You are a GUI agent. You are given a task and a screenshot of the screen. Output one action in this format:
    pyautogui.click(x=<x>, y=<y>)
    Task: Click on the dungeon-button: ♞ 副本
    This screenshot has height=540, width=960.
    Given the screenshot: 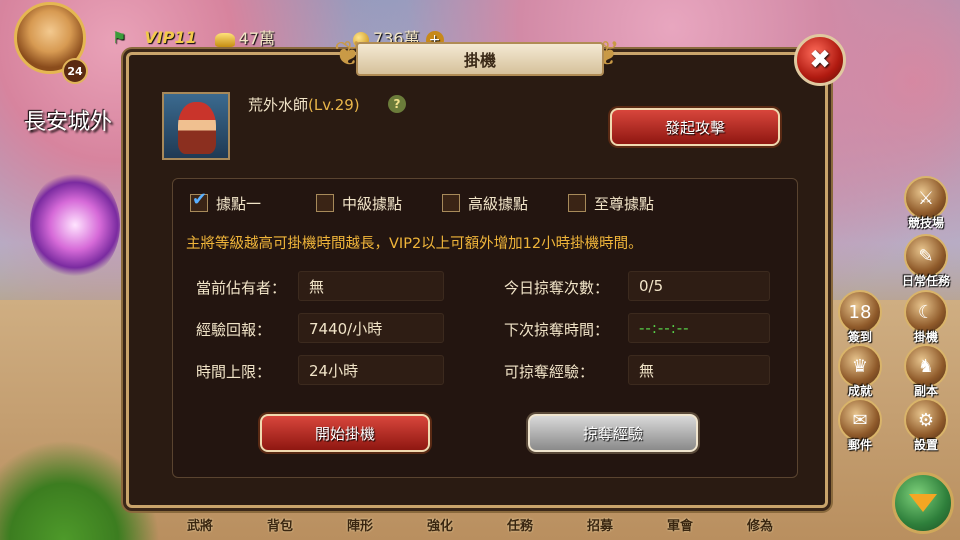 What is the action you would take?
    pyautogui.click(x=926, y=371)
    